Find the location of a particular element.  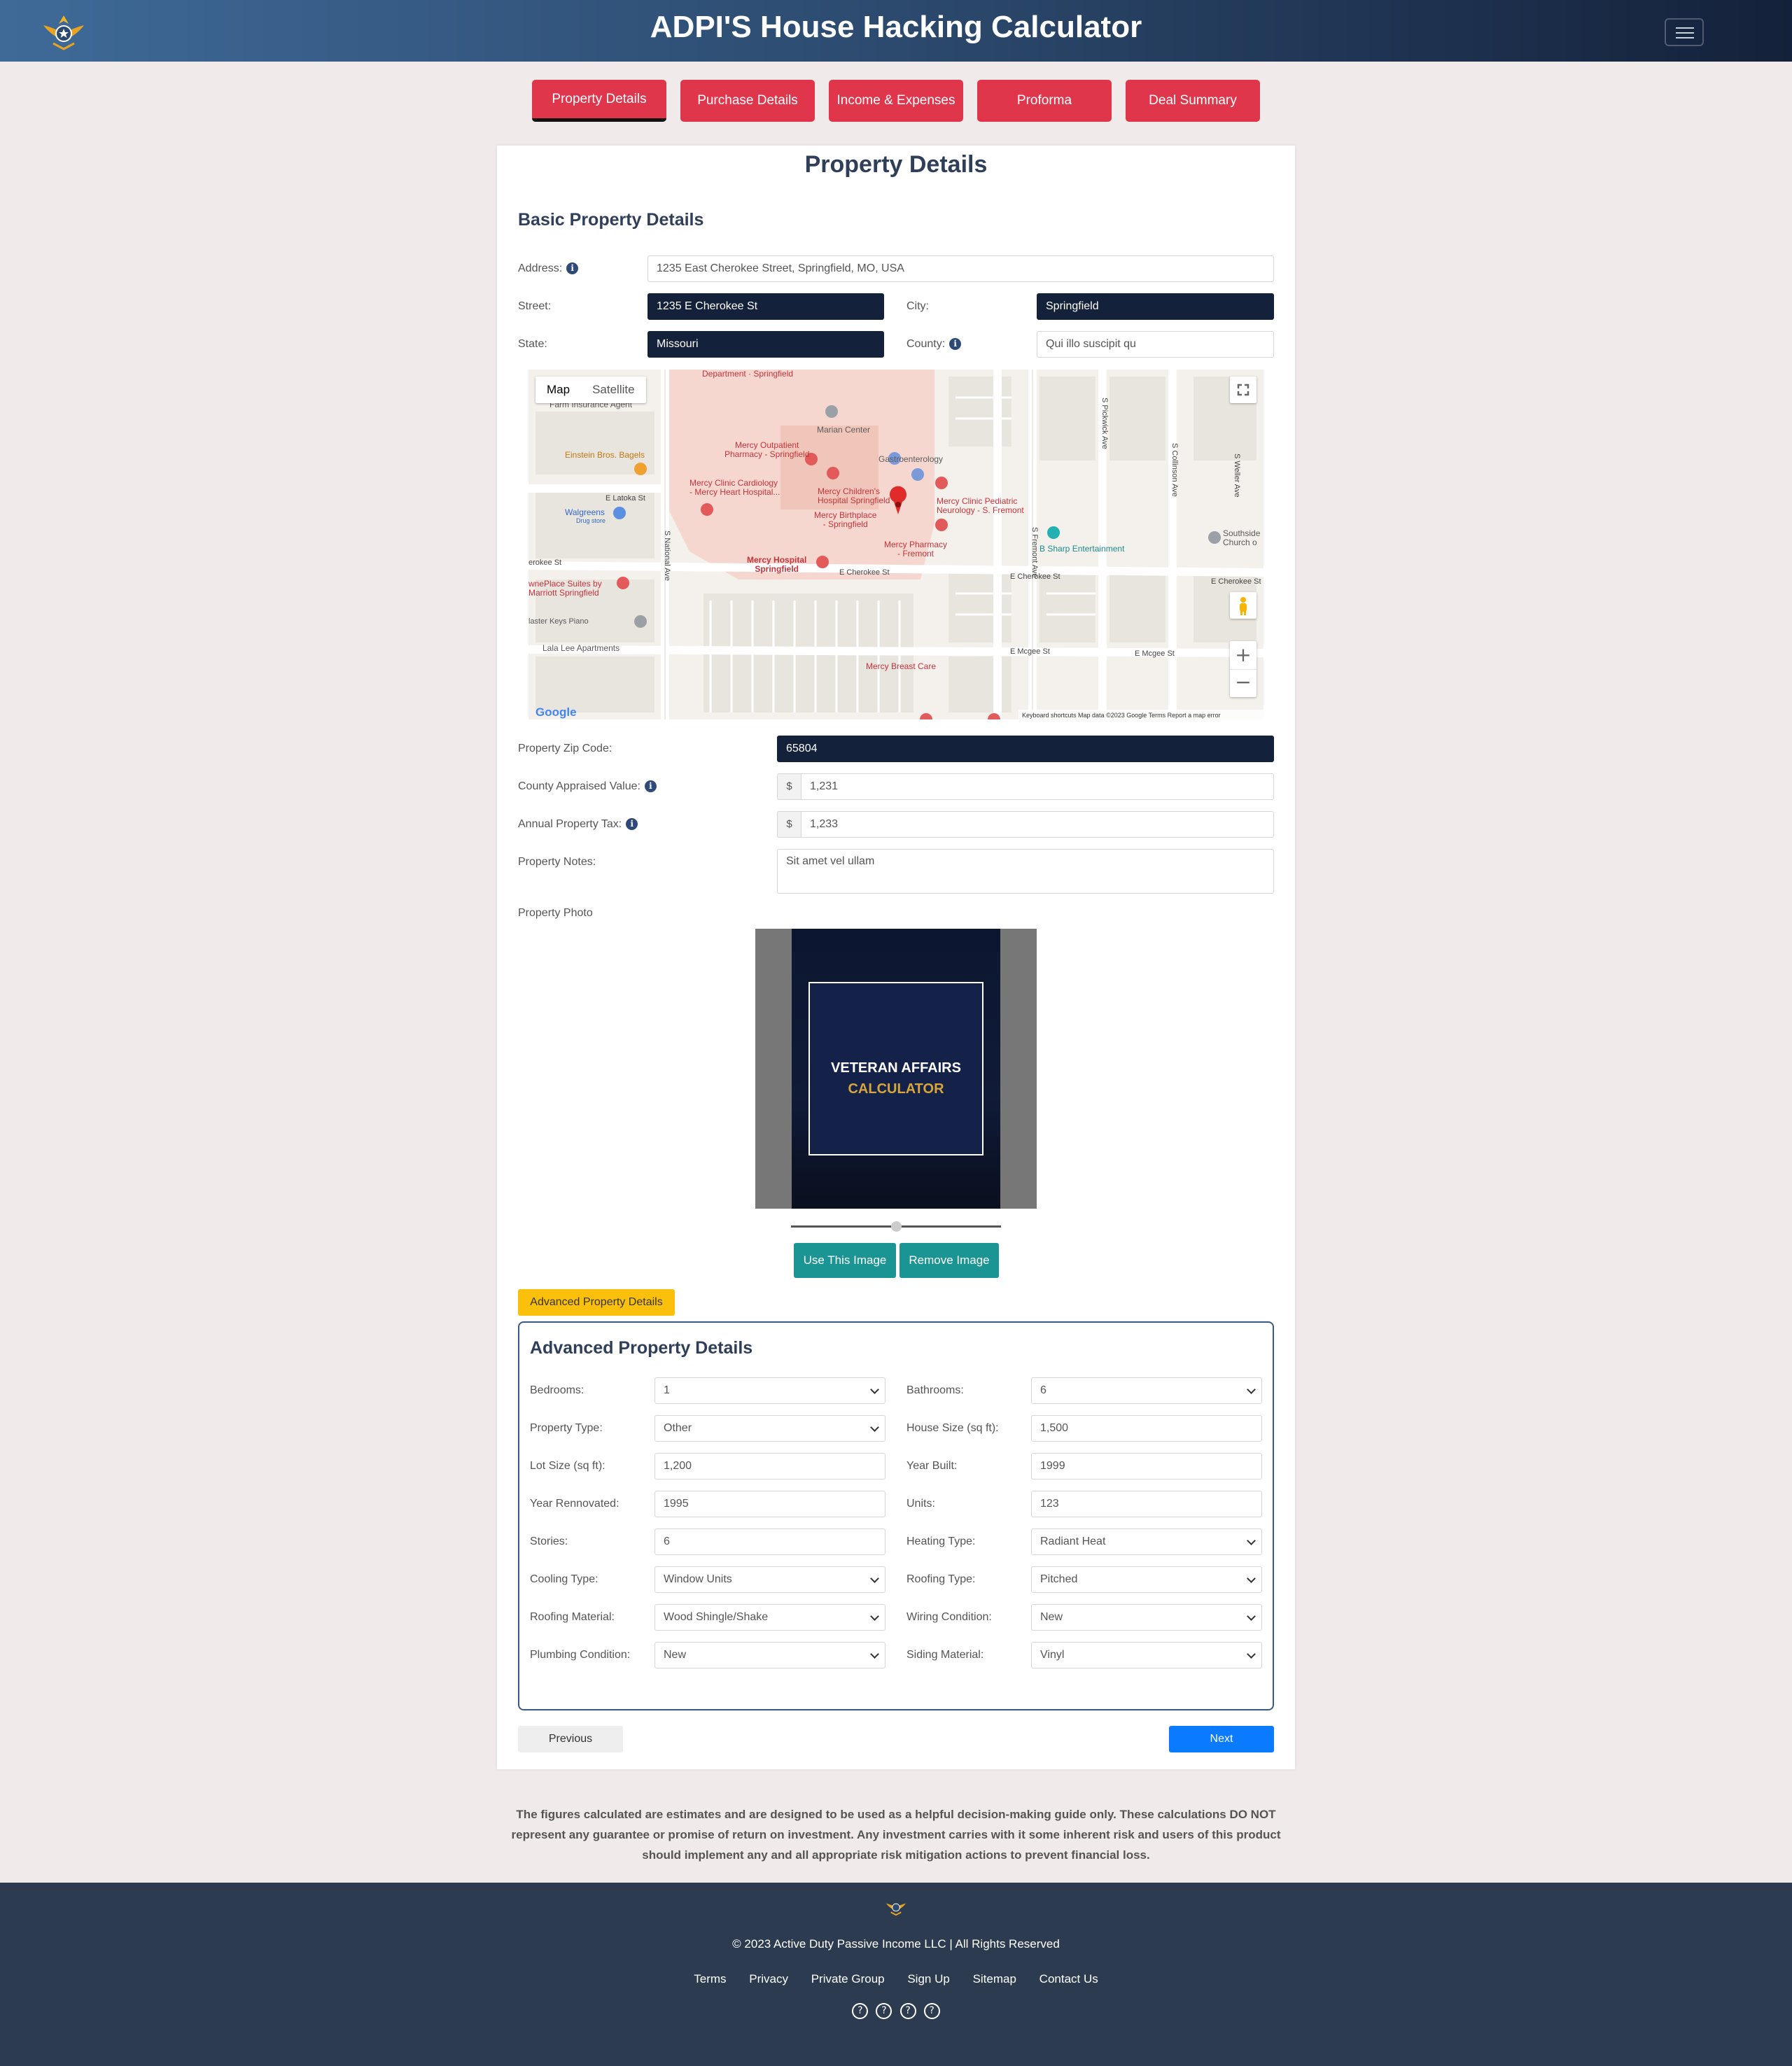

plumbing-condition-select: New is located at coordinates (770, 1655).